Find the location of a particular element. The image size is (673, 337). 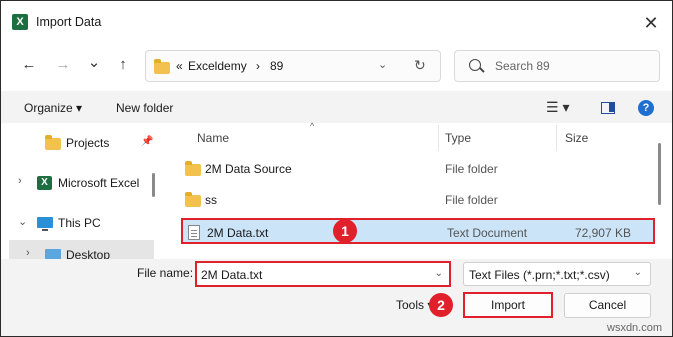

nav-item-label: Projects is located at coordinates (88, 143).